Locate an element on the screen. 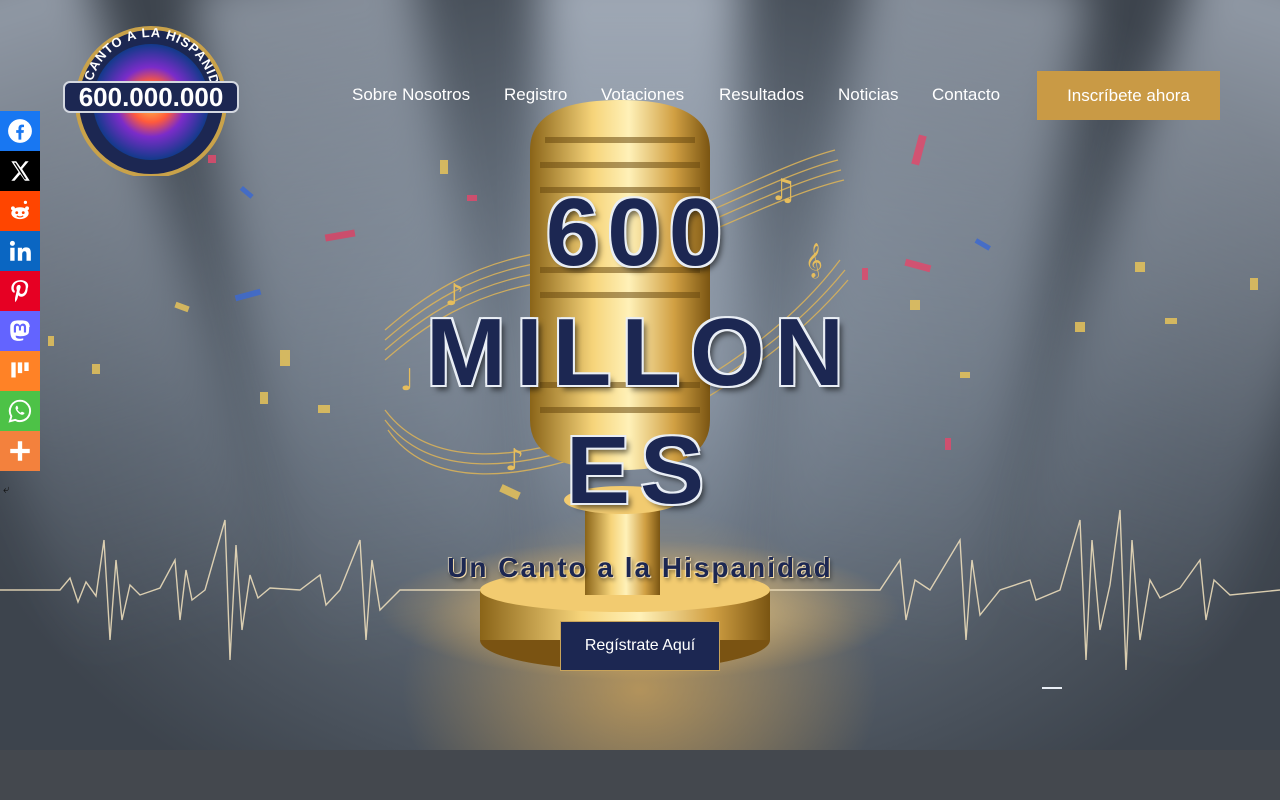  nav-contacto: Contacto is located at coordinates (966, 95).